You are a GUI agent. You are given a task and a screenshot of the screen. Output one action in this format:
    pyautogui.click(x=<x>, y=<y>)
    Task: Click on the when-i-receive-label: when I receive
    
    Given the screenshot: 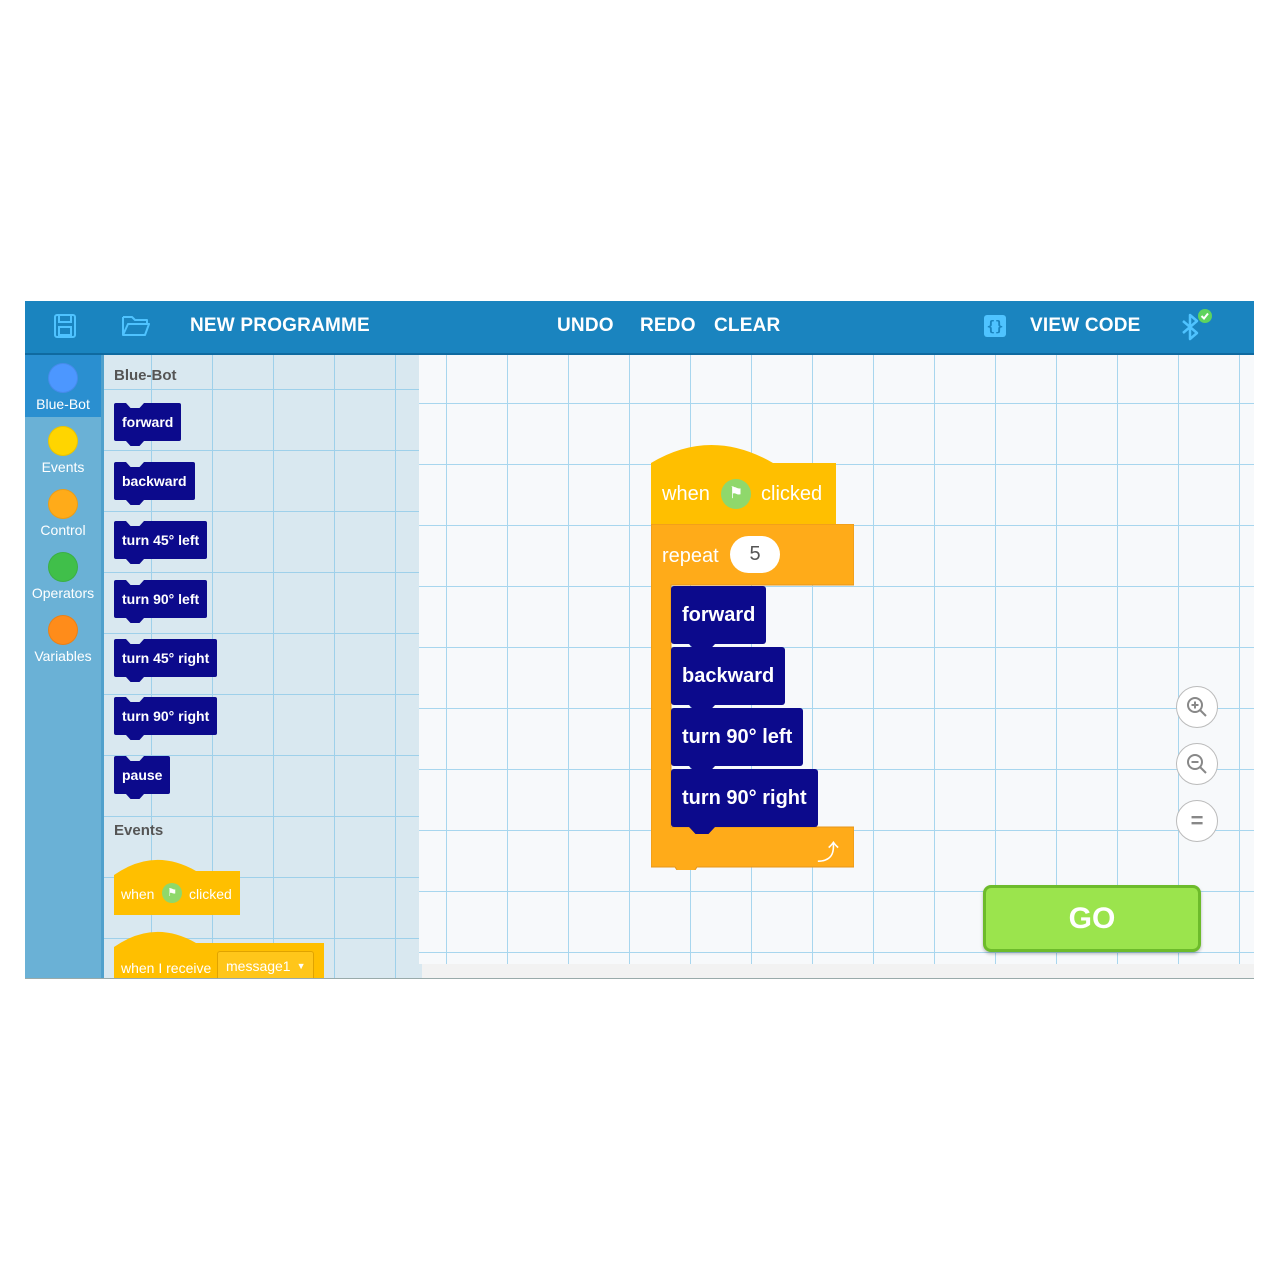 What is the action you would take?
    pyautogui.click(x=166, y=968)
    